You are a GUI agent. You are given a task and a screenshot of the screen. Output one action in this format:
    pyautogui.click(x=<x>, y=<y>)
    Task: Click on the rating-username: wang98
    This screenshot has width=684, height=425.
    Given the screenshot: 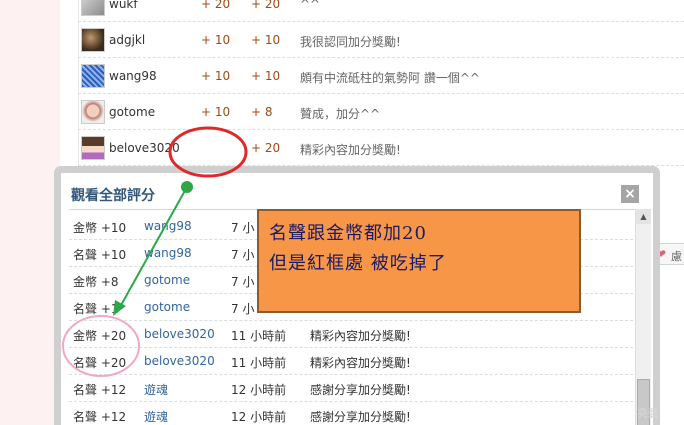 What is the action you would take?
    pyautogui.click(x=133, y=76)
    